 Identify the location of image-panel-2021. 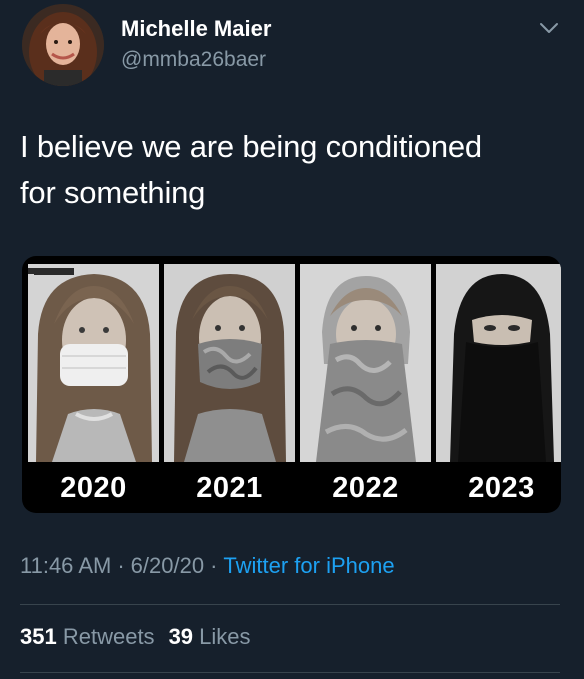
(229, 363).